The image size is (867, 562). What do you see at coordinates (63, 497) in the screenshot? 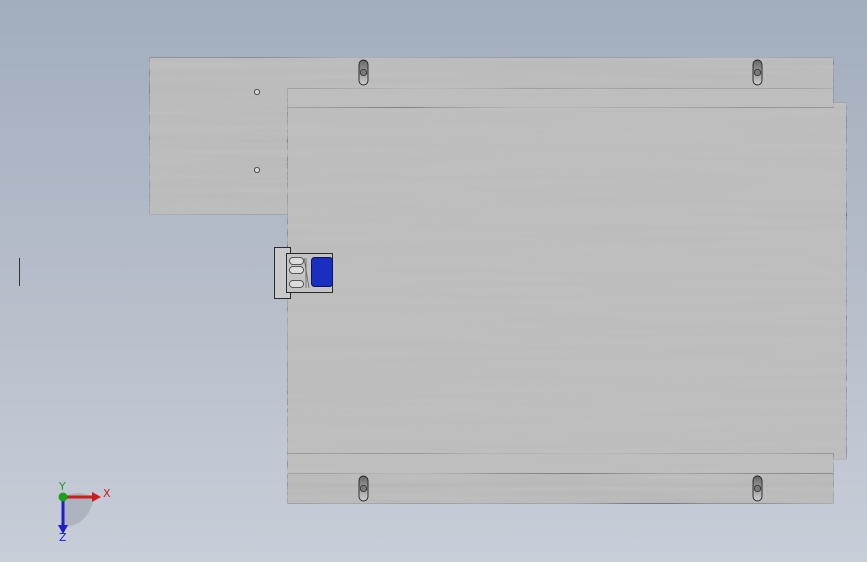
I see `y-axis-point` at bounding box center [63, 497].